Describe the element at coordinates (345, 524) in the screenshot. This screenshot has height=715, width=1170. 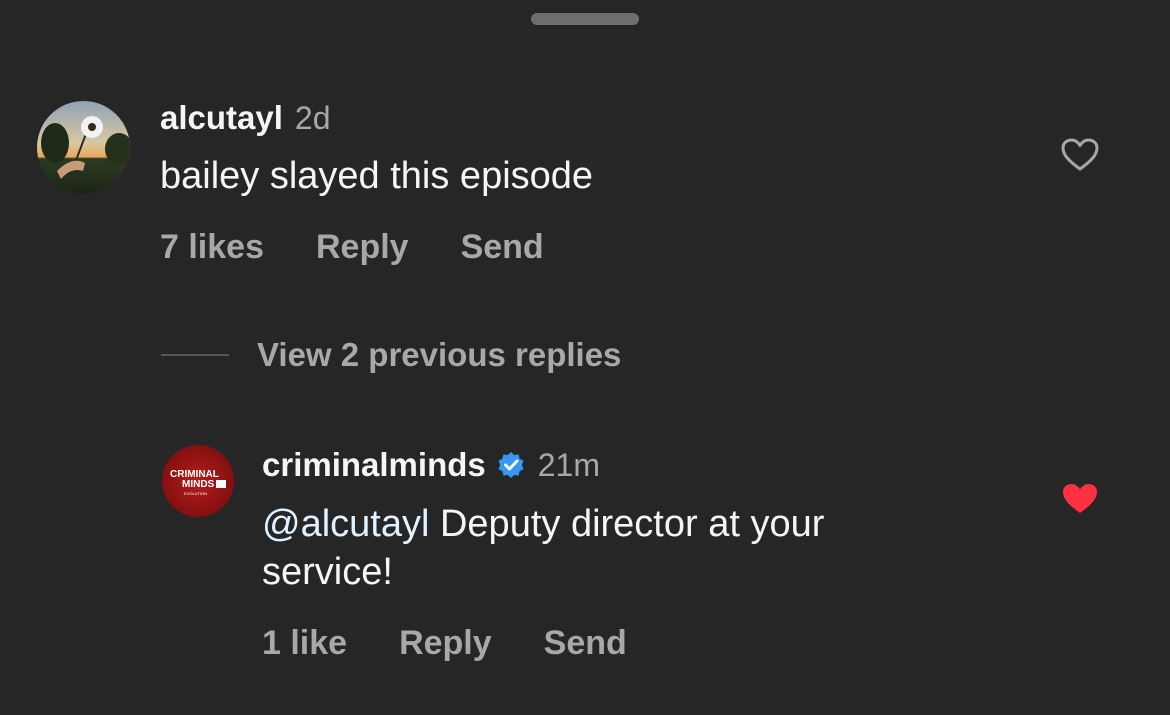
I see `user-mention-link: @alcutayl` at that location.